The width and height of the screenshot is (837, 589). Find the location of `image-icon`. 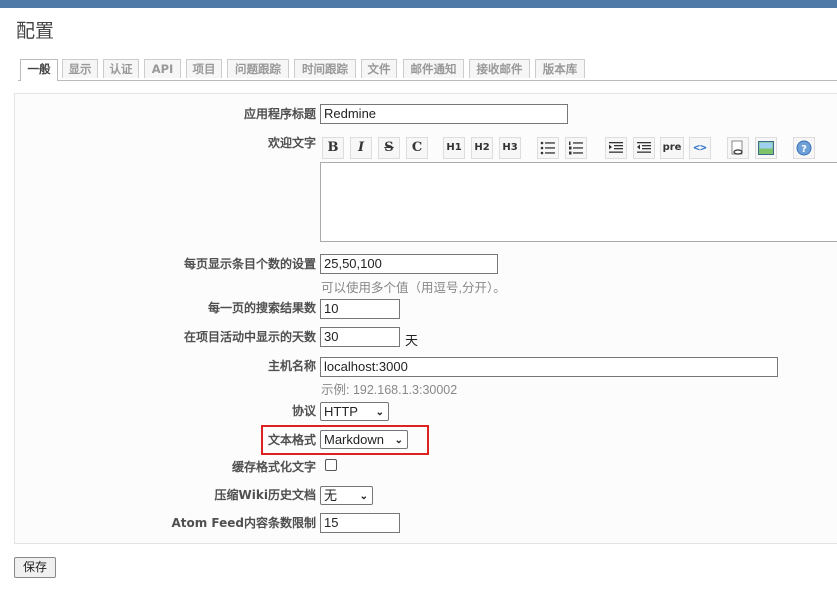

image-icon is located at coordinates (766, 148).